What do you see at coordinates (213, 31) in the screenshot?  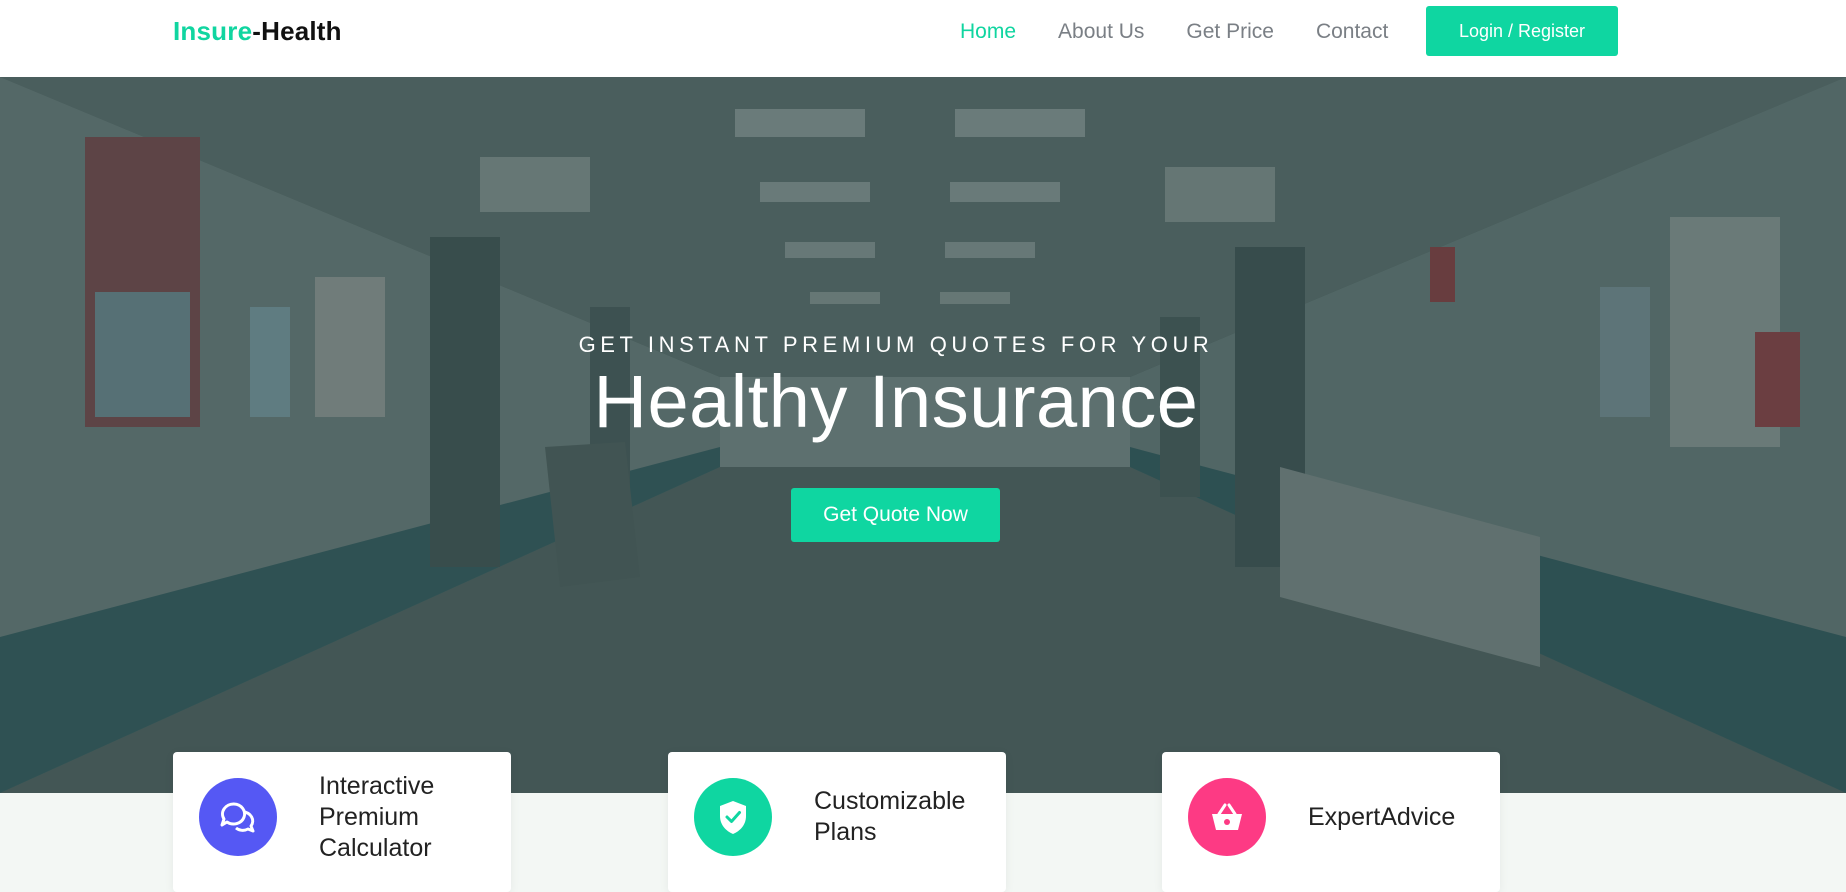 I see `brand-logo-part1: Insure` at bounding box center [213, 31].